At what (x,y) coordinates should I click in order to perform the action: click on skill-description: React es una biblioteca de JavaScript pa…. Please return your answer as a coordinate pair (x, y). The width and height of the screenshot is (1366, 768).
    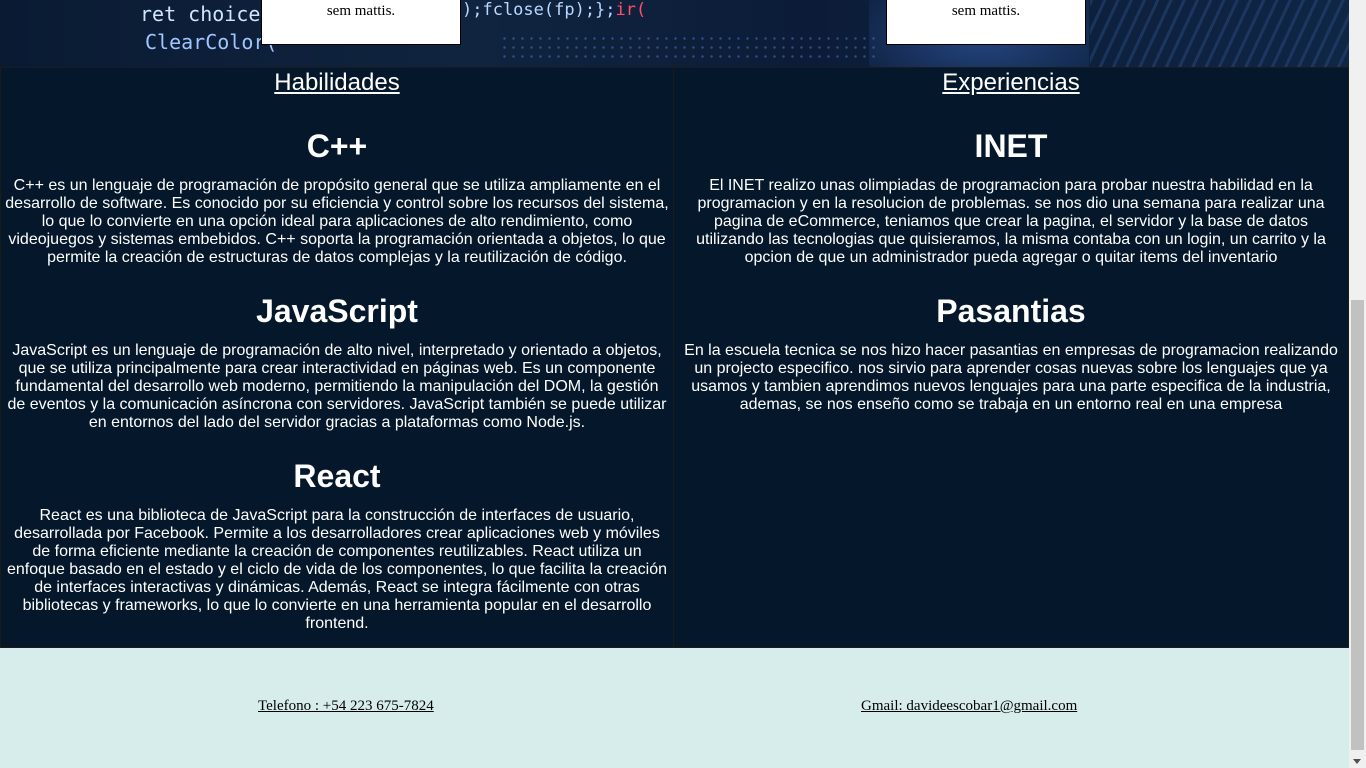
    Looking at the image, I should click on (337, 569).